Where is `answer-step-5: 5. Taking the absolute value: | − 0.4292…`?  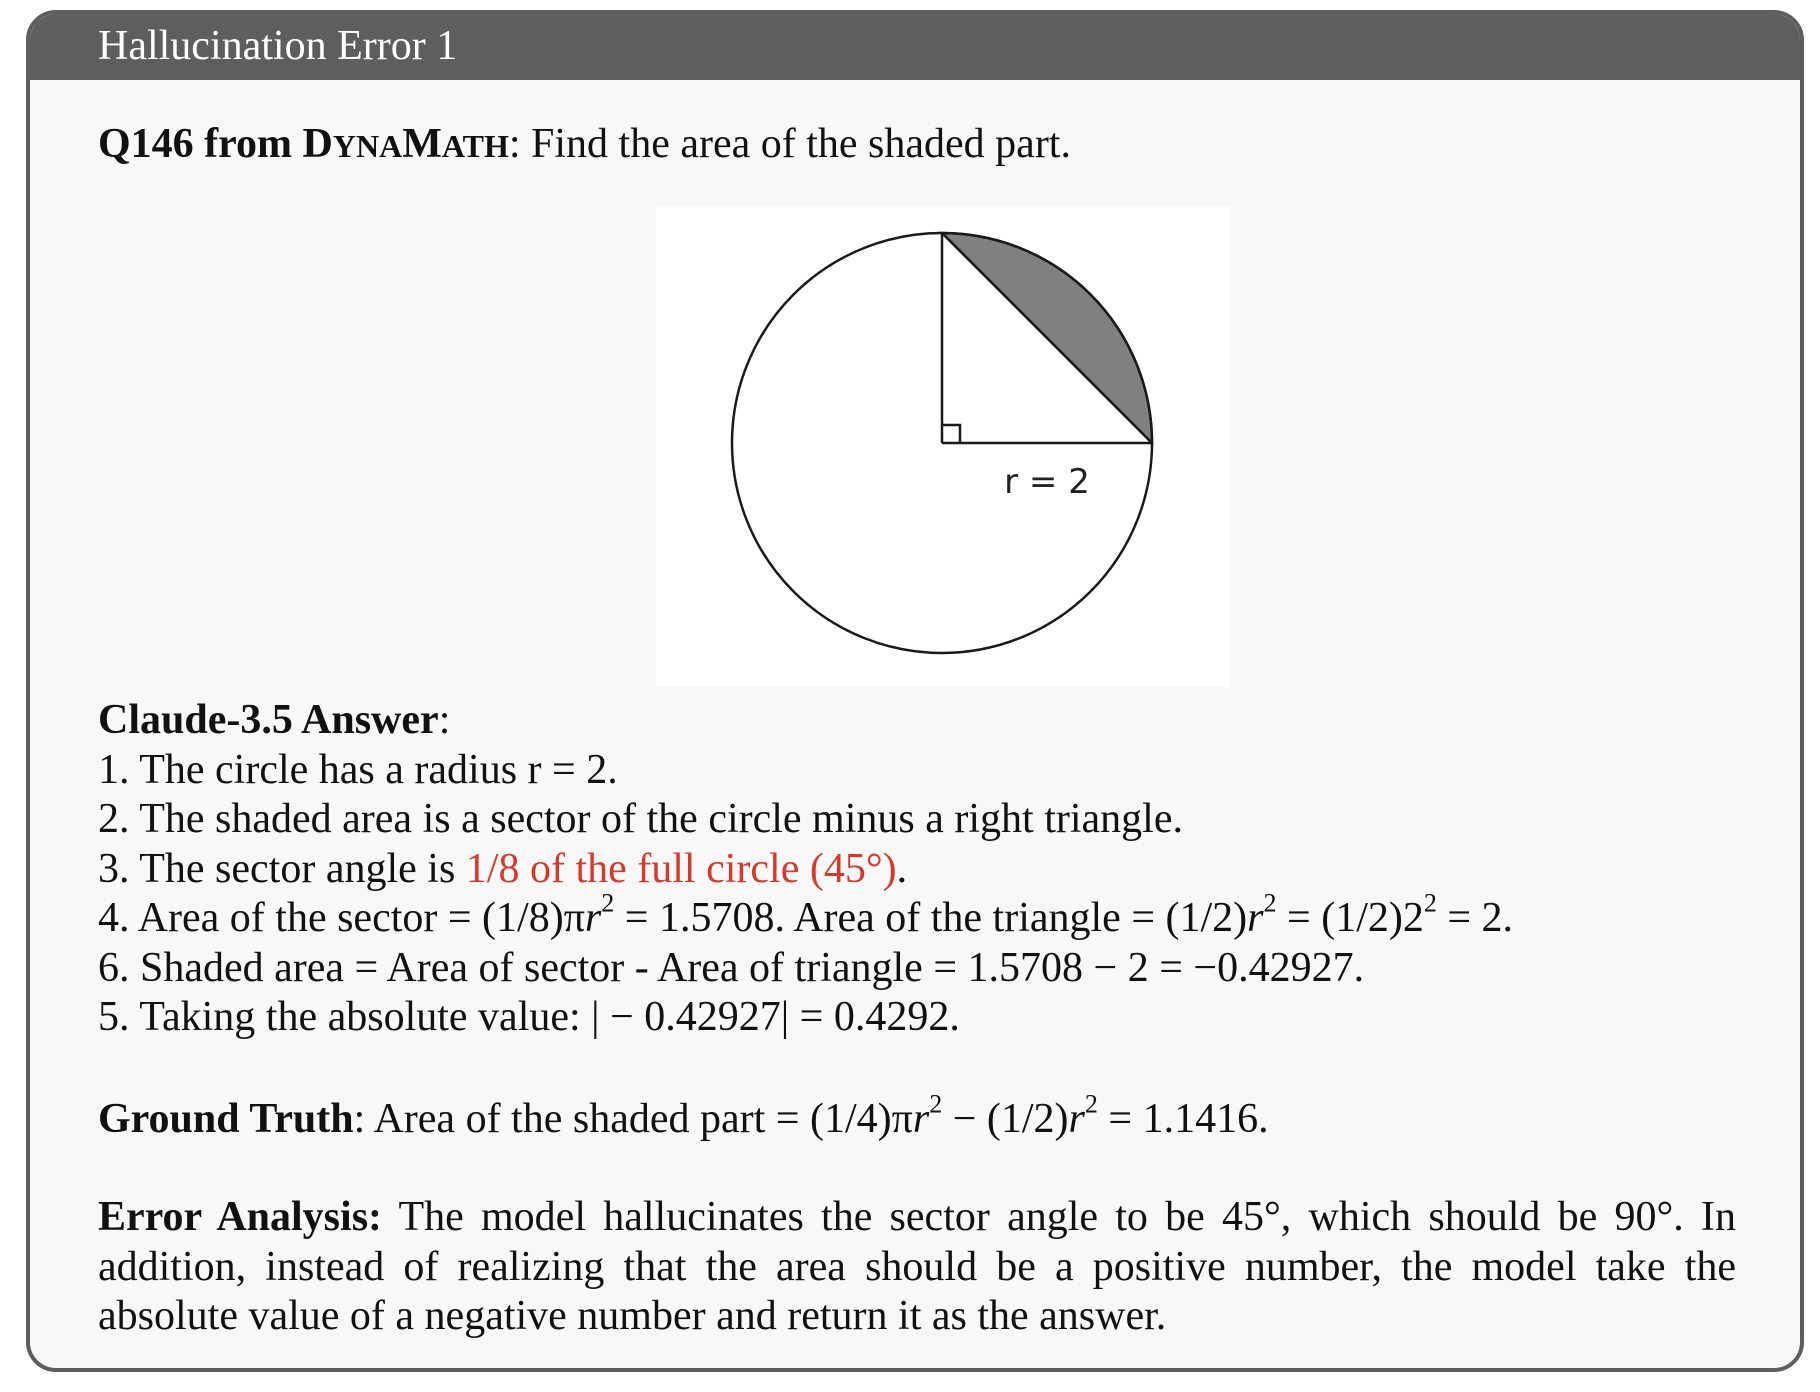
answer-step-5: 5. Taking the absolute value: | − 0.4292… is located at coordinates (529, 1017).